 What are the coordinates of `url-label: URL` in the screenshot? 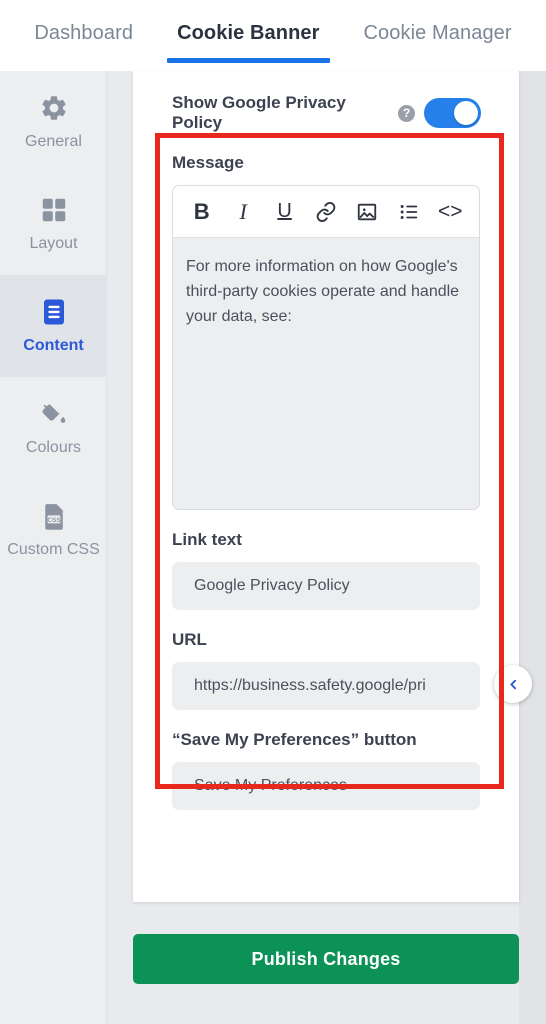 It's located at (189, 639).